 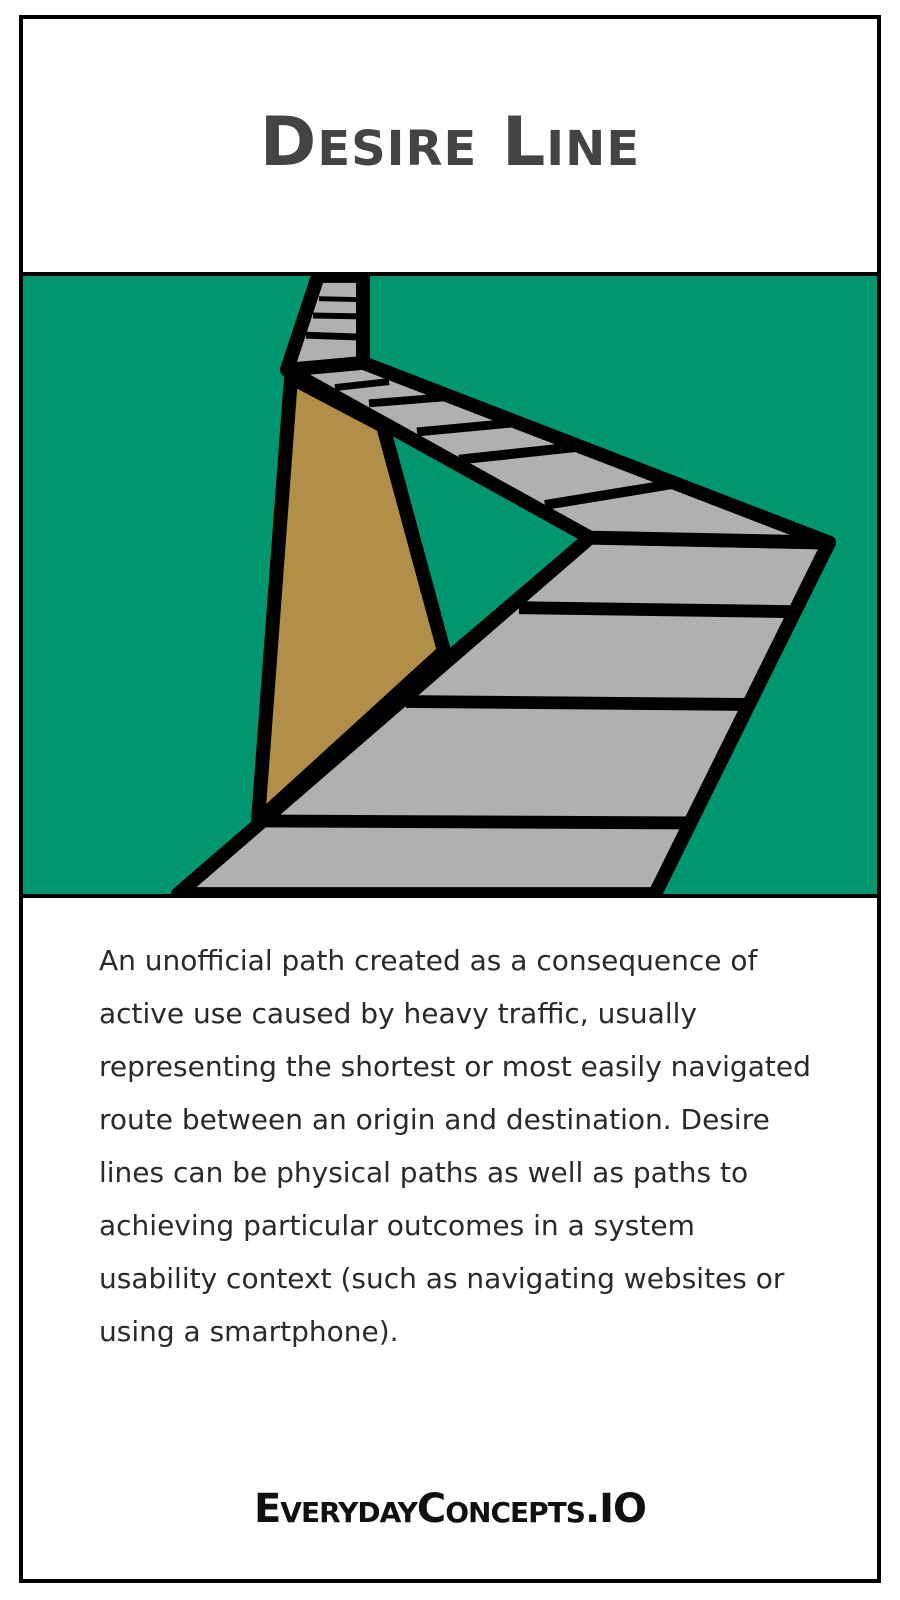 I want to click on brand-logo: EverydayConcepts.IO, so click(x=450, y=1509).